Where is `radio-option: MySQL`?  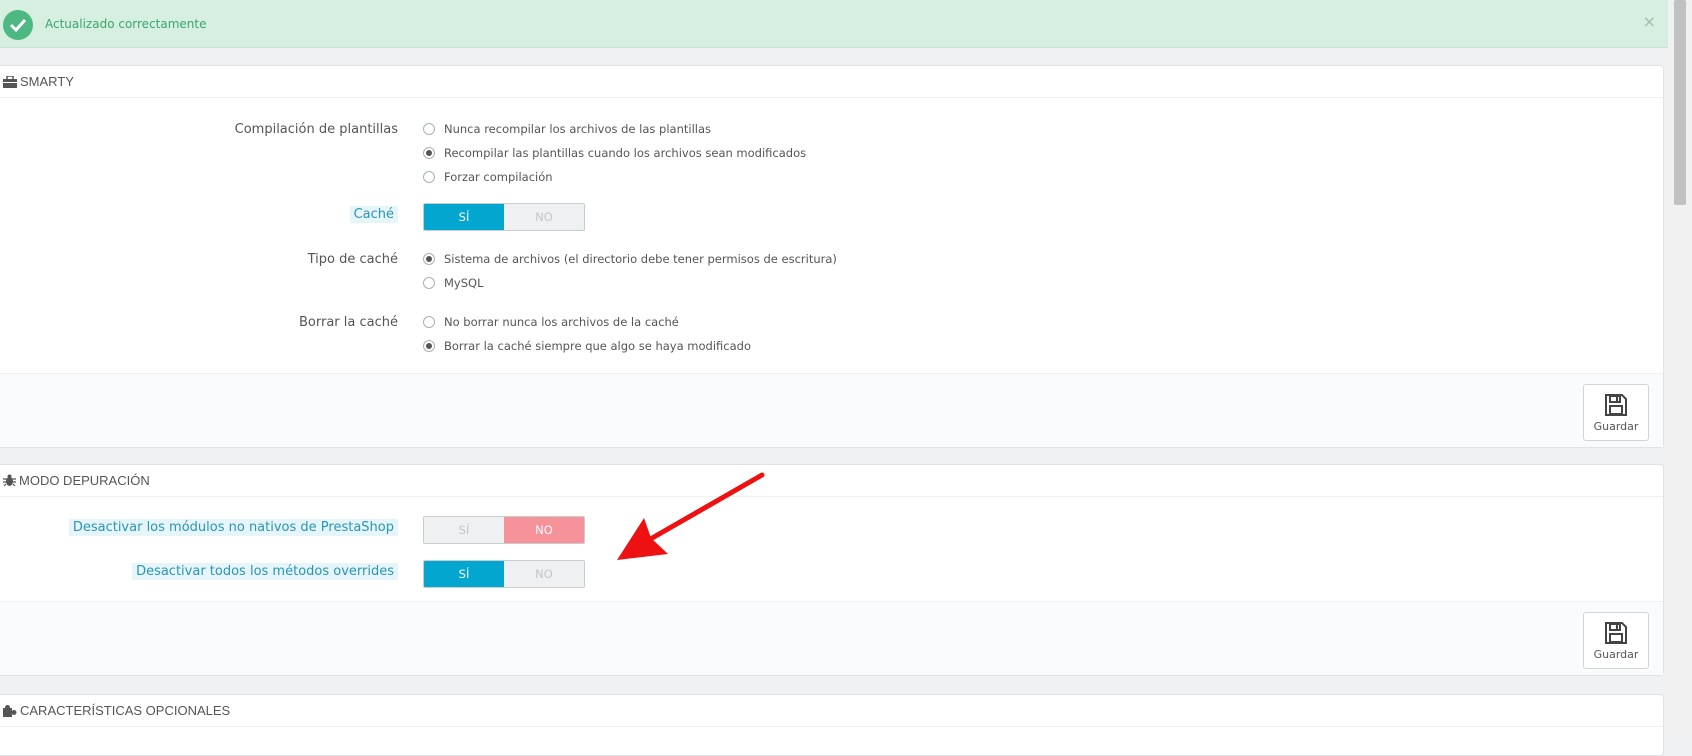
radio-option: MySQL is located at coordinates (453, 283).